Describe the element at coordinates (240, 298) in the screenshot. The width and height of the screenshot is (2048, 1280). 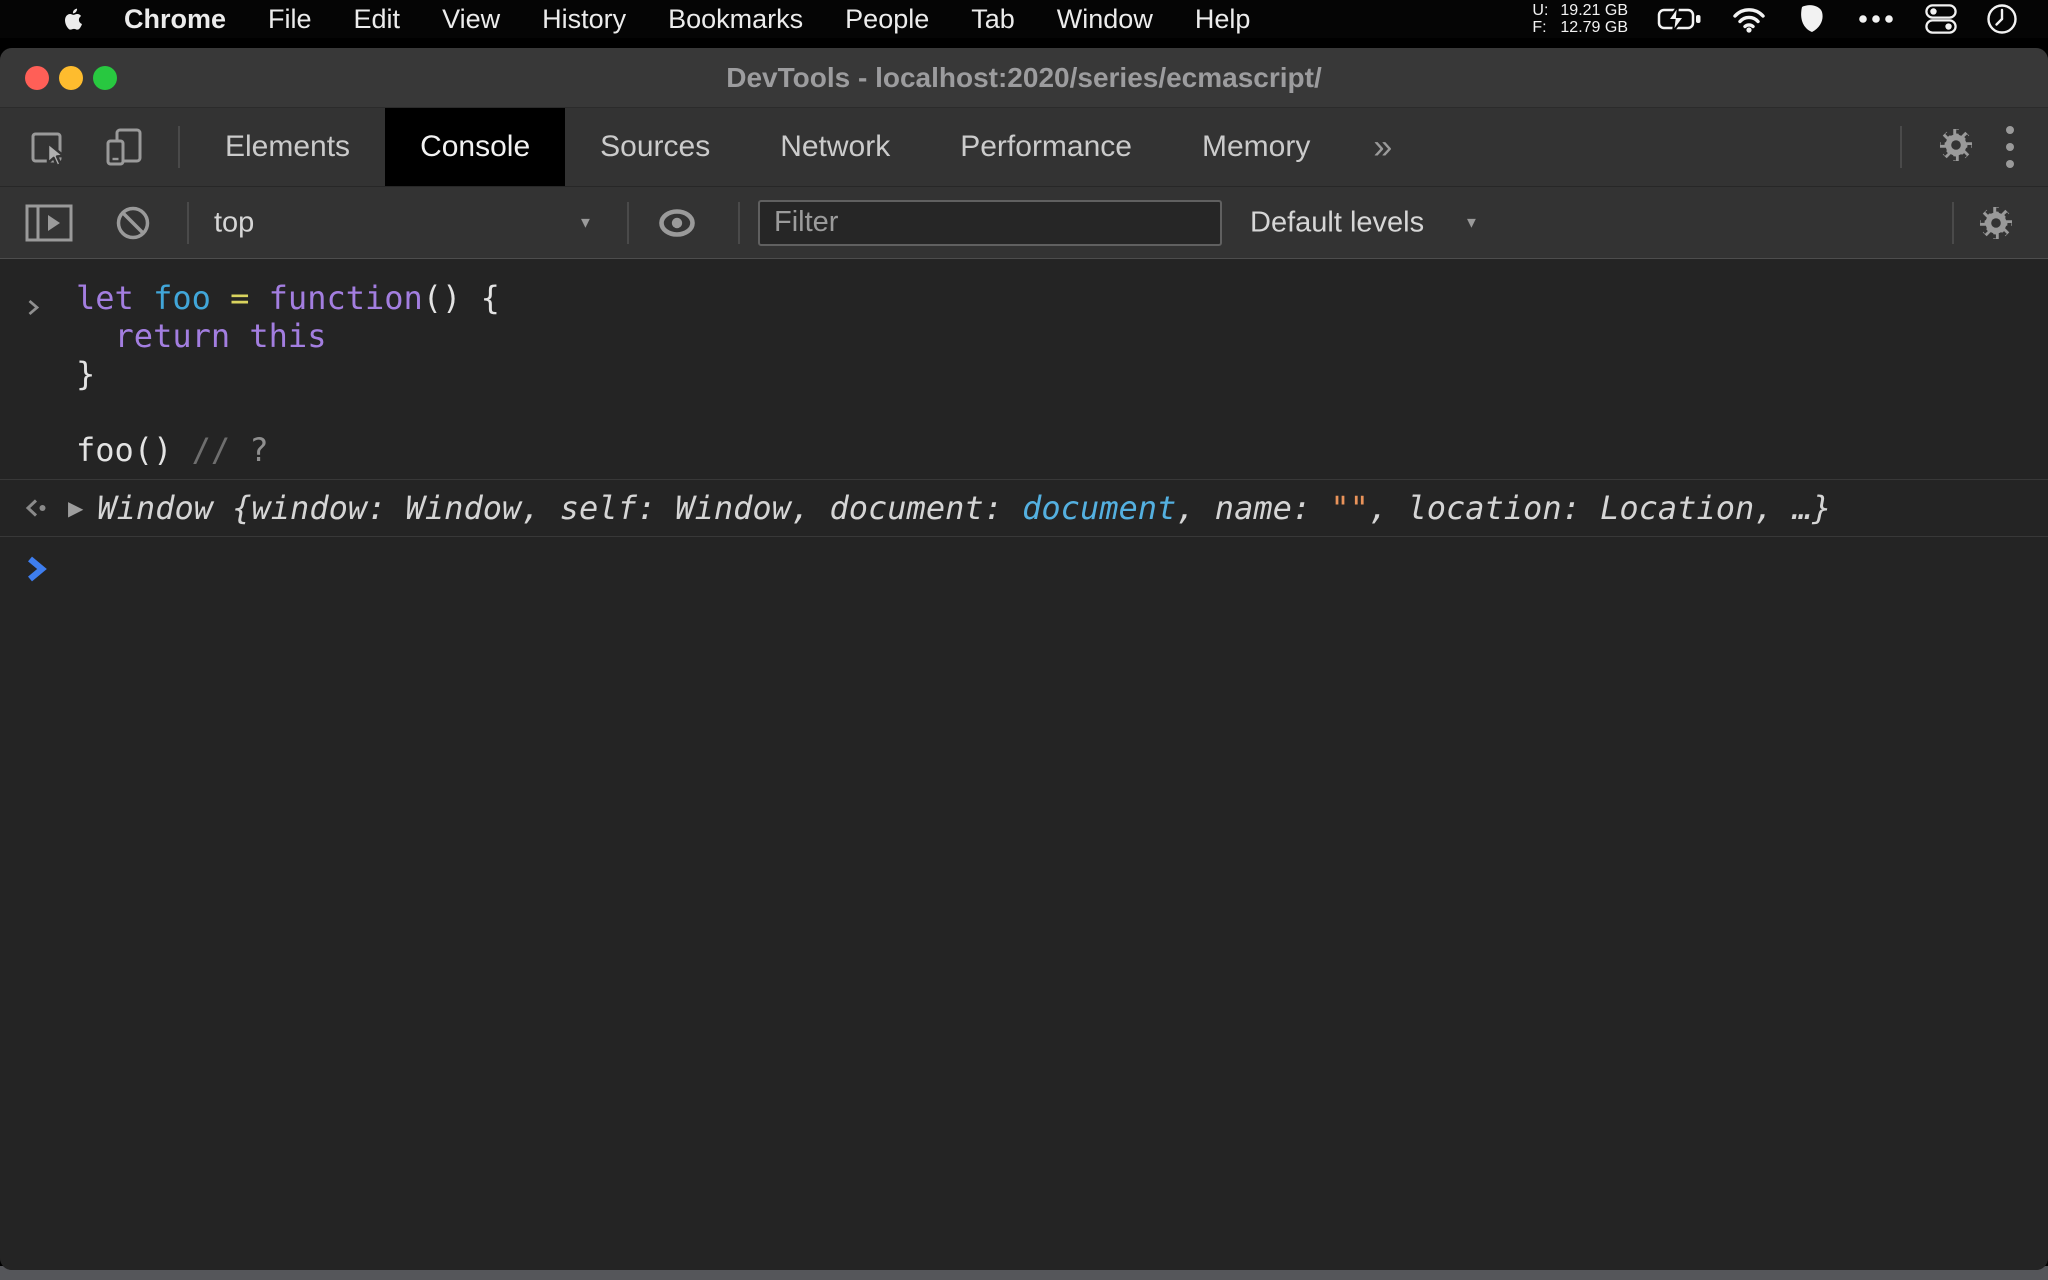
I see `code-token: =` at that location.